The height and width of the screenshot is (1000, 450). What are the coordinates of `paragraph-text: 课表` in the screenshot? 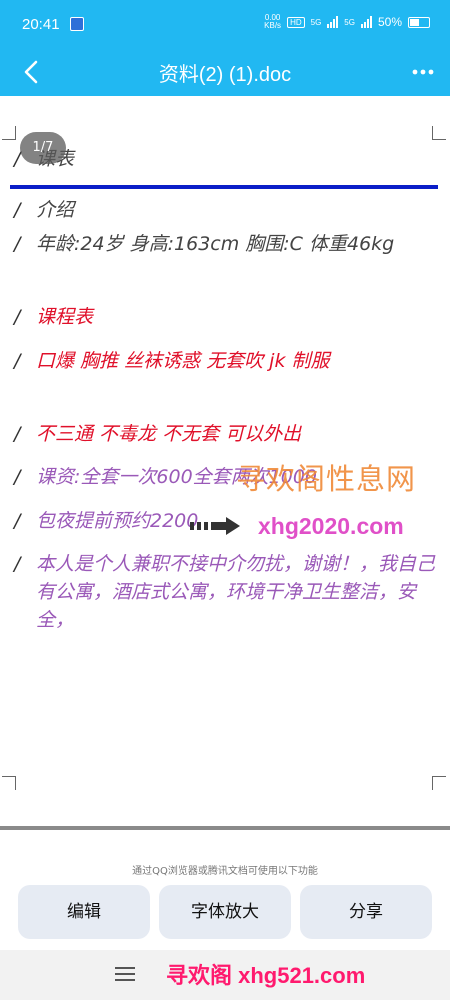 It's located at (237, 159).